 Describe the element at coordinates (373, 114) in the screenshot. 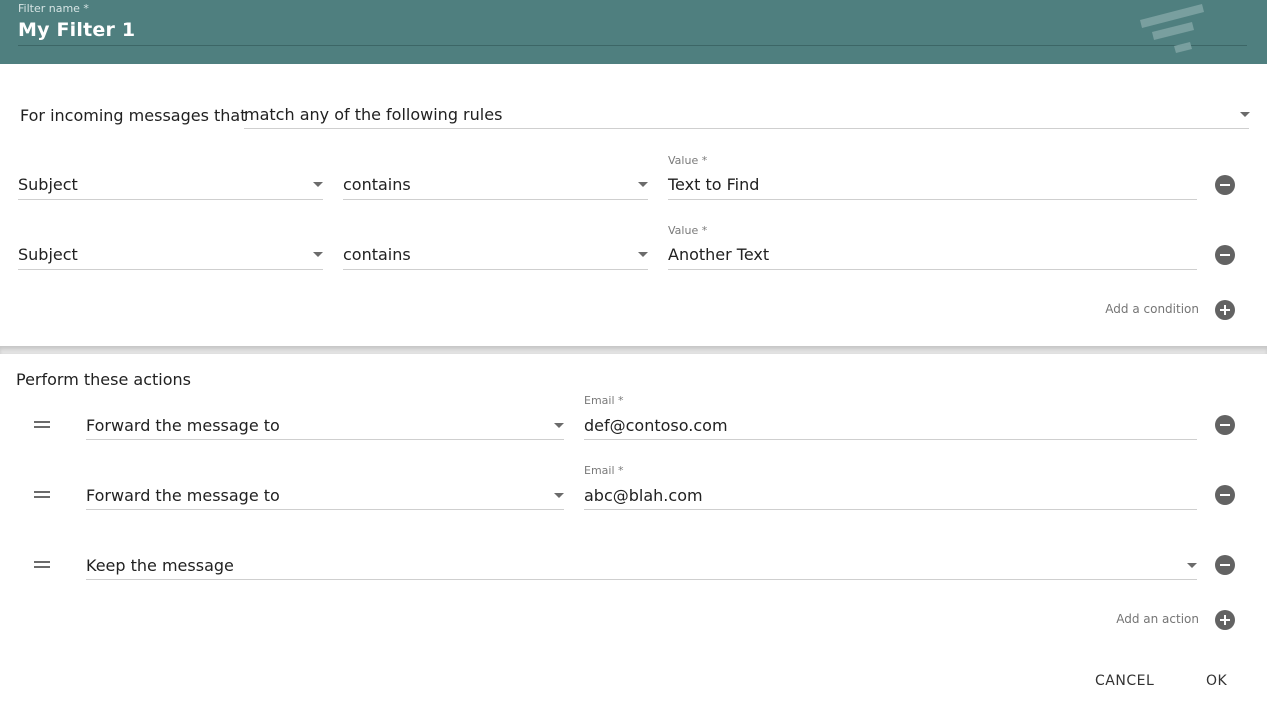

I see `match-select-value: match any of the following rules` at that location.